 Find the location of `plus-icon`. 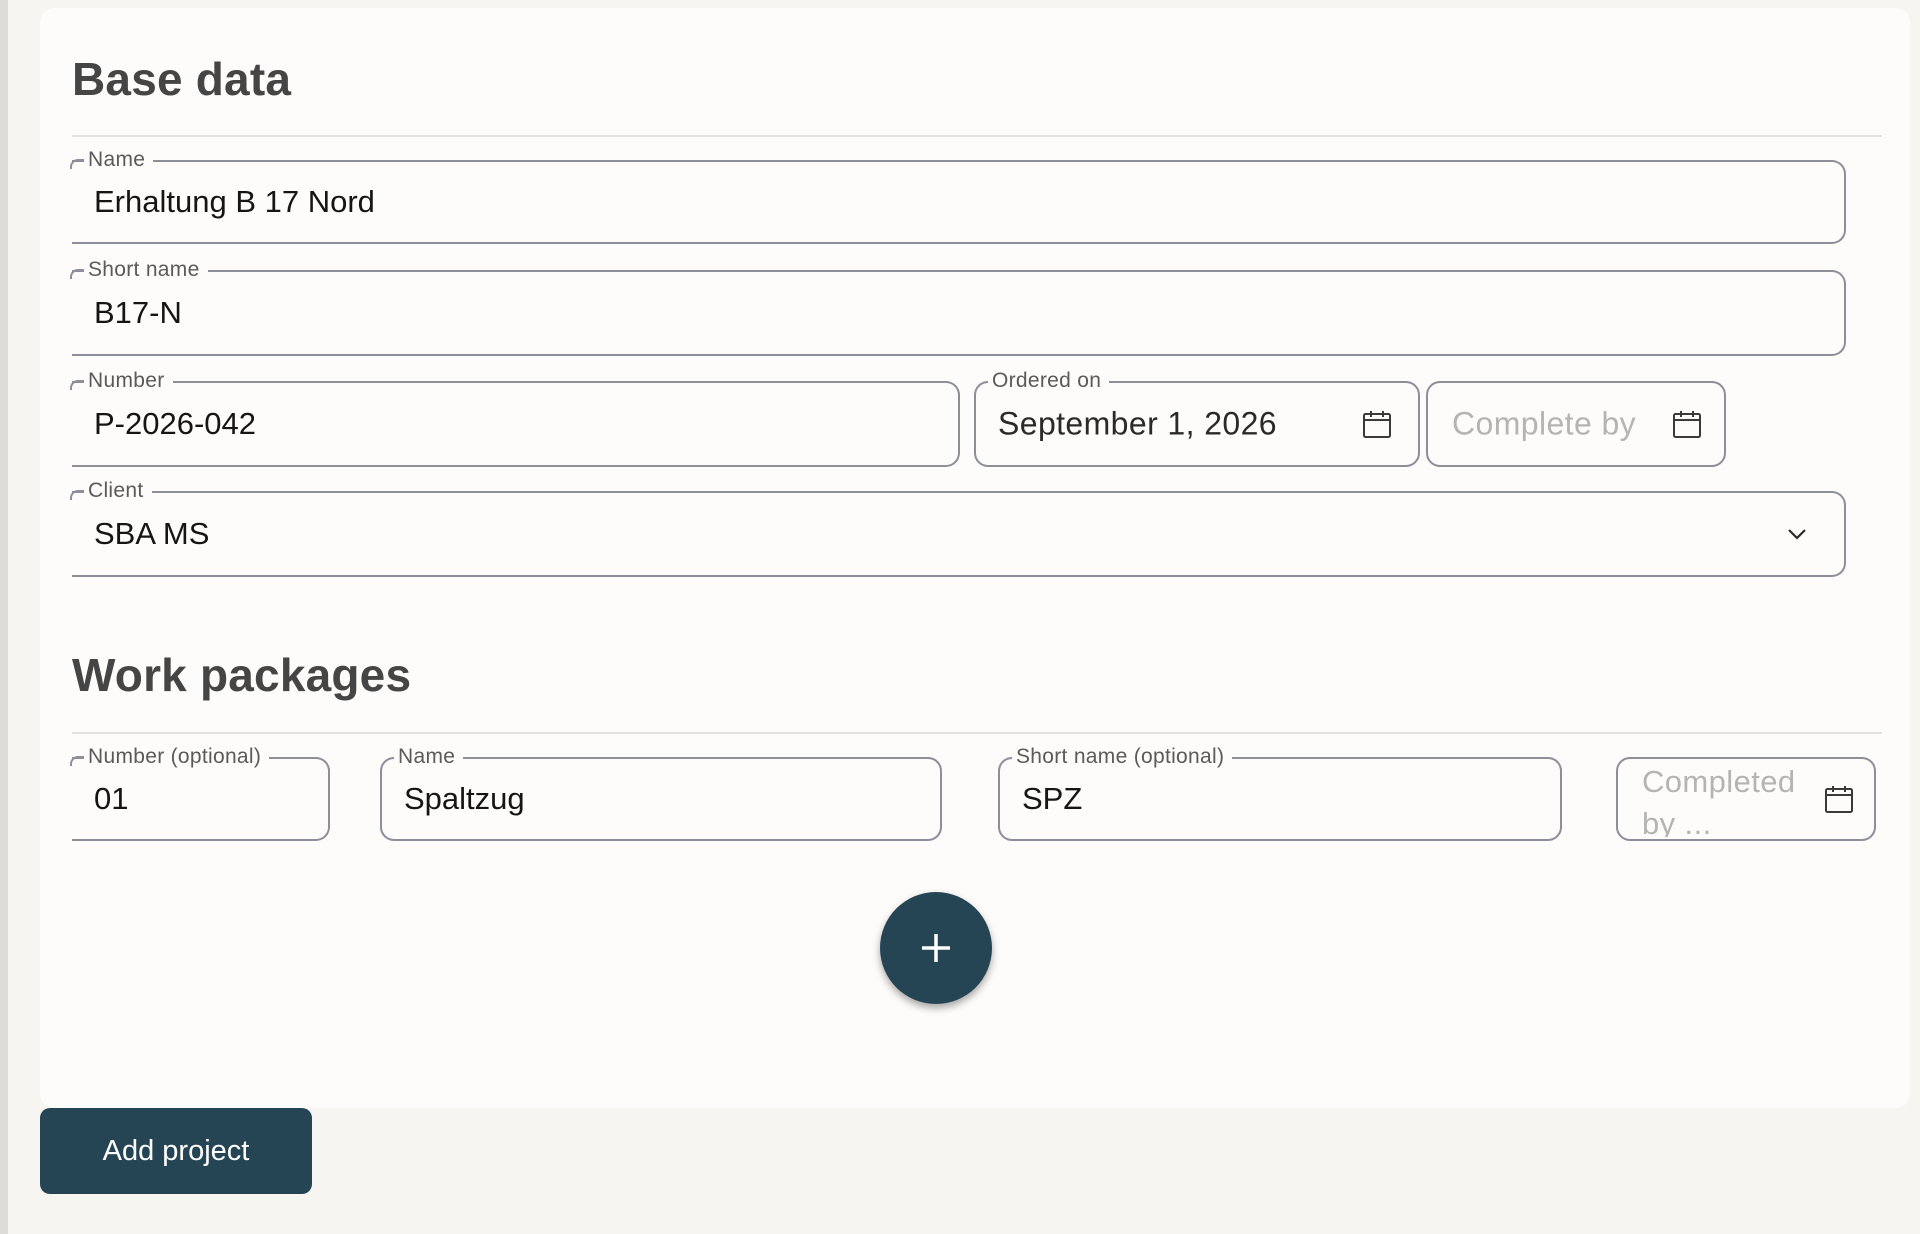

plus-icon is located at coordinates (936, 948).